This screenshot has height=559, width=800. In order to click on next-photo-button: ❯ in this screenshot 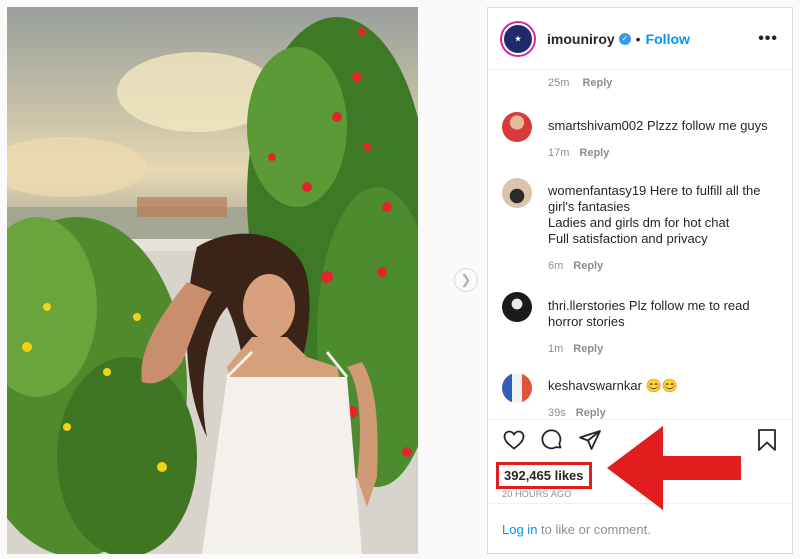, I will do `click(466, 280)`.